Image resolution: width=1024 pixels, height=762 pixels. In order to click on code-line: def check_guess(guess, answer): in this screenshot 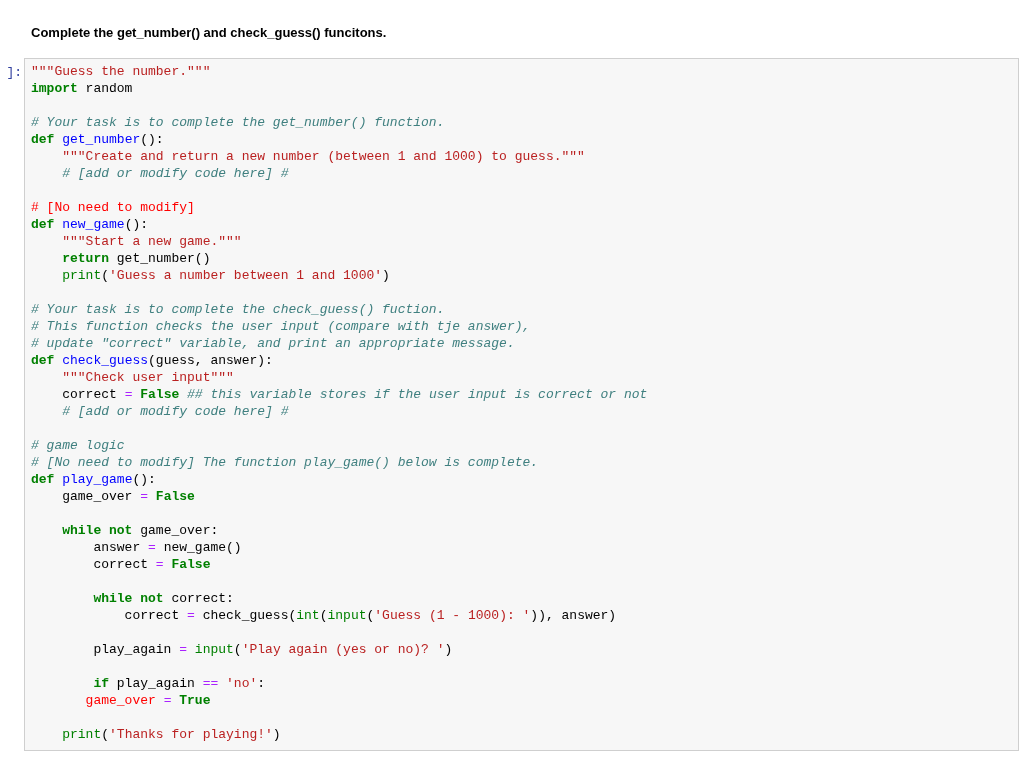, I will do `click(152, 360)`.